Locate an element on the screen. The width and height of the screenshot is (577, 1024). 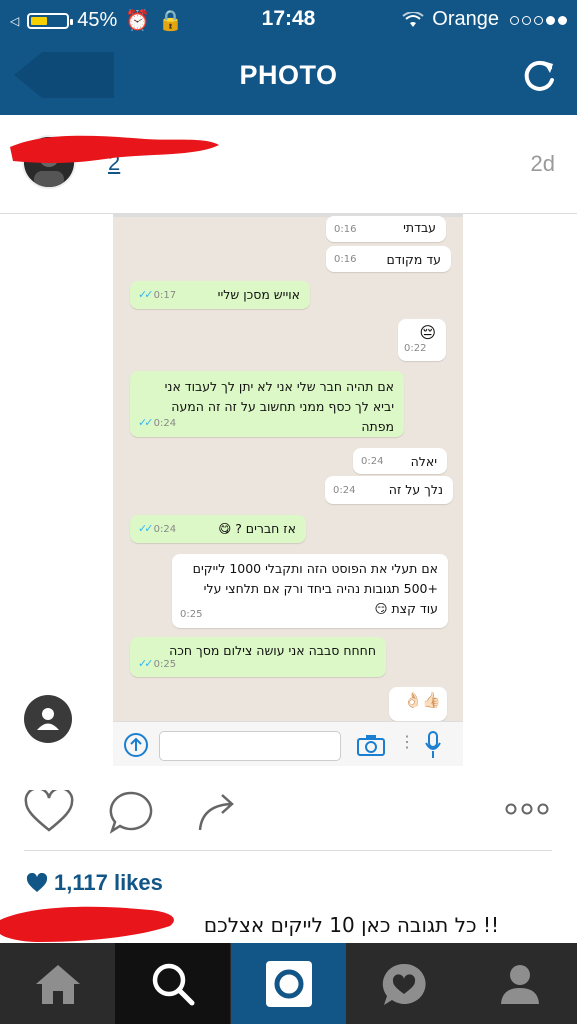
chat-bubble-in: 👍🏻👌🏻 is located at coordinates (418, 704).